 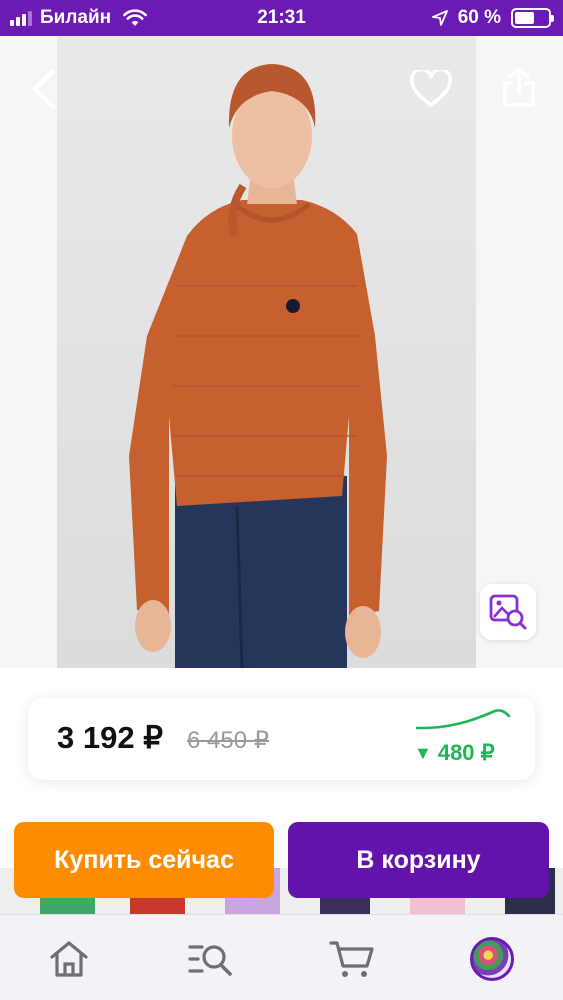 What do you see at coordinates (418, 860) in the screenshot?
I see `add-to-cart-button: В корзину` at bounding box center [418, 860].